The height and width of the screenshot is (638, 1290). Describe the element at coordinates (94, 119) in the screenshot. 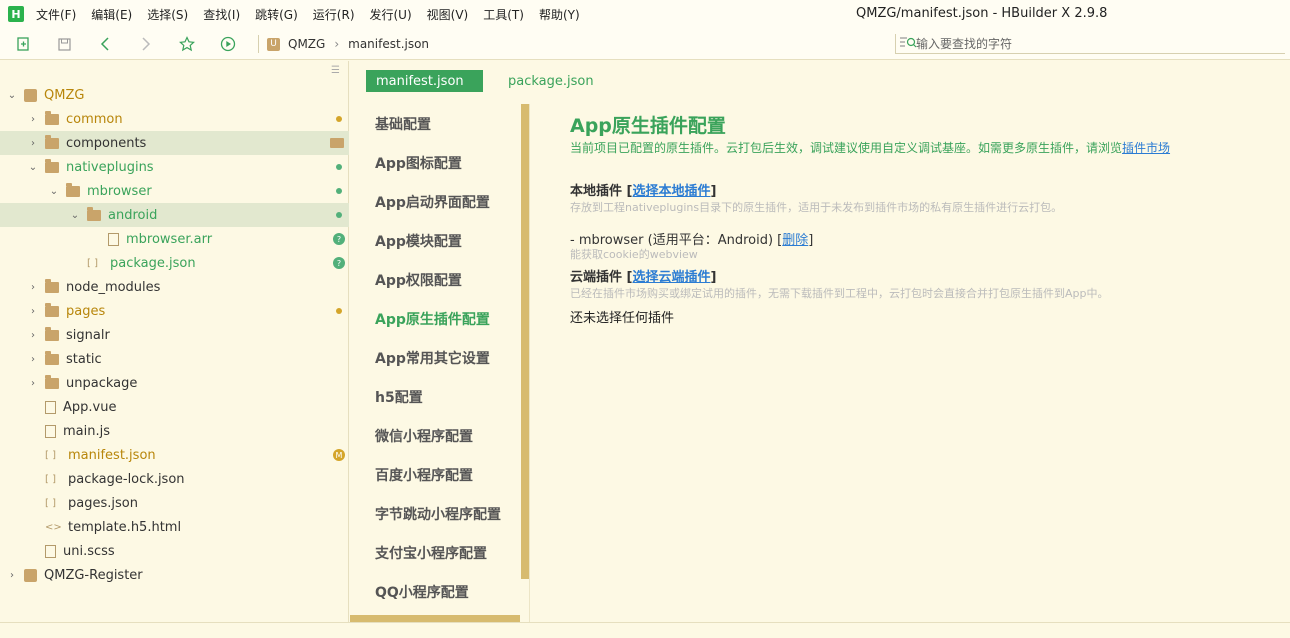

I see `tree-item-label: common` at that location.